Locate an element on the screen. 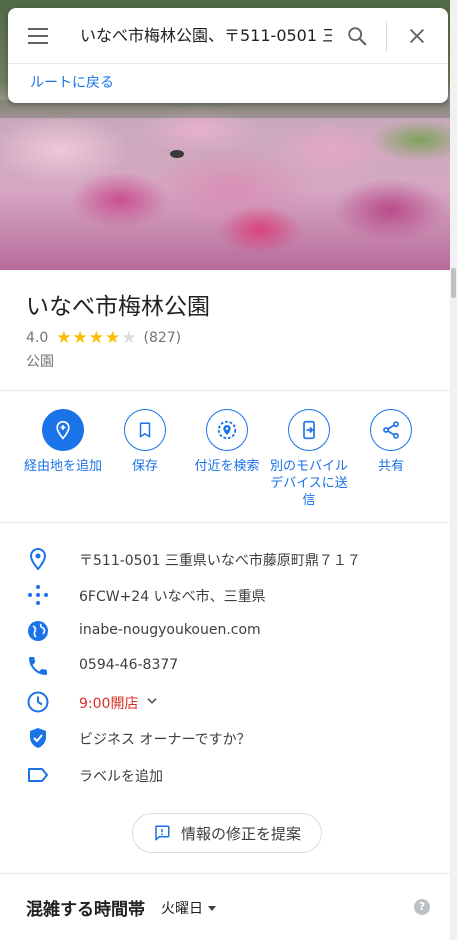 Image resolution: width=457 pixels, height=940 pixels. action-label: 付近を検索 is located at coordinates (227, 466).